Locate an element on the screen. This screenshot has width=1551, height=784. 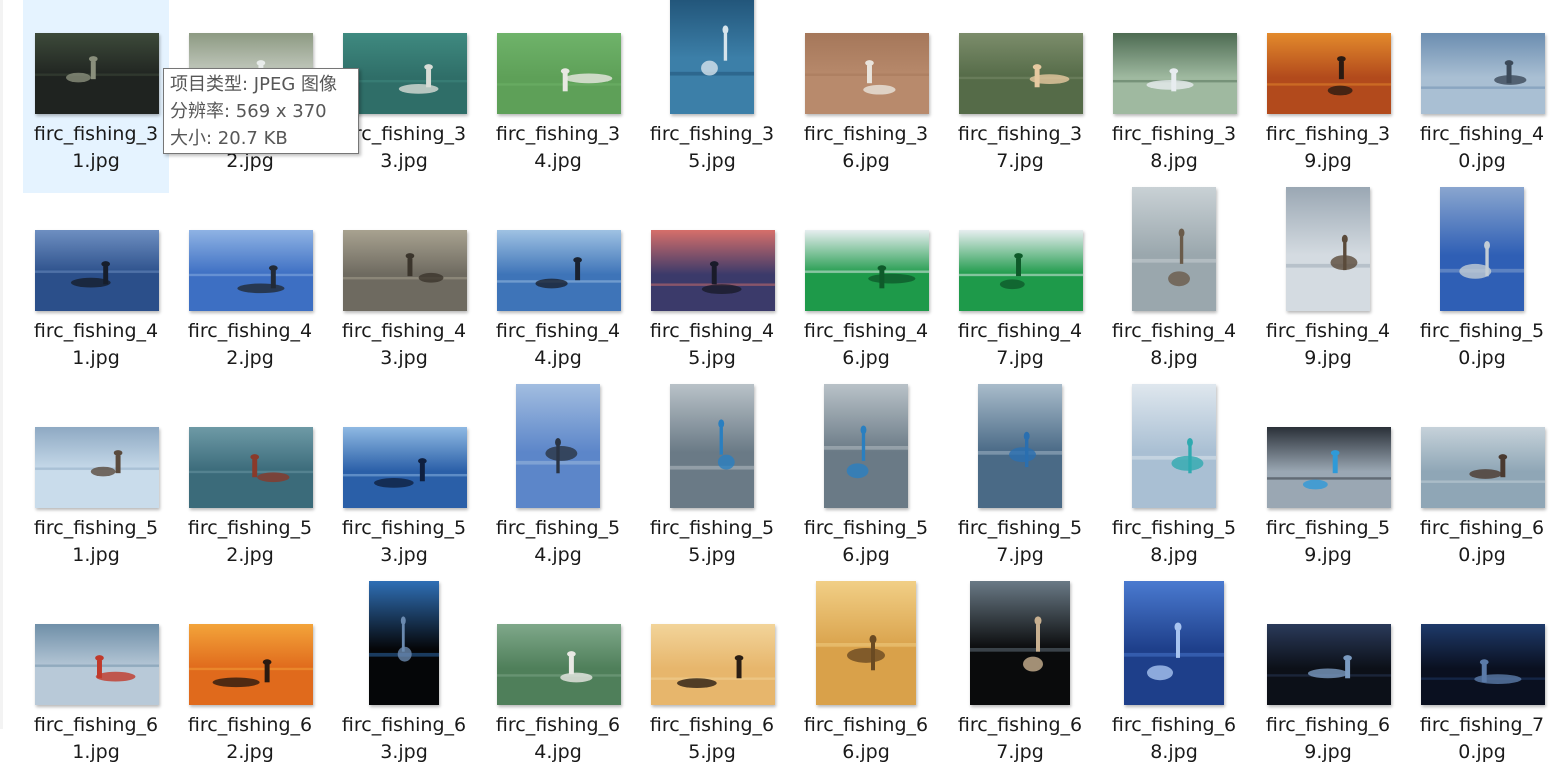
file-name-line2: 1.jpg is located at coordinates (96, 161).